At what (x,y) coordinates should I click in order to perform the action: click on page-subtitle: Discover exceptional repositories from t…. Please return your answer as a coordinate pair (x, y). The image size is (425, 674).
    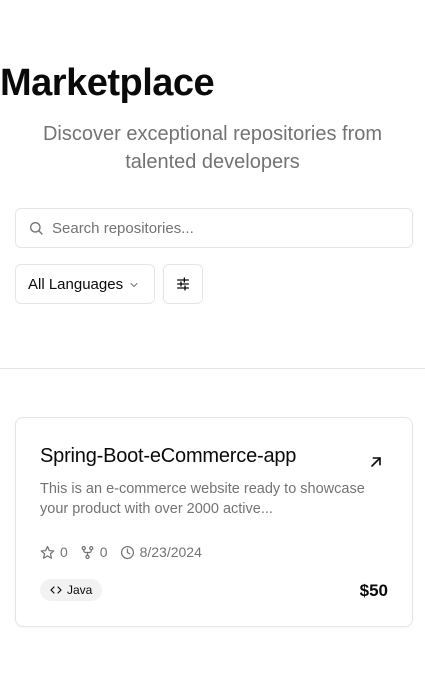
    Looking at the image, I should click on (212, 148).